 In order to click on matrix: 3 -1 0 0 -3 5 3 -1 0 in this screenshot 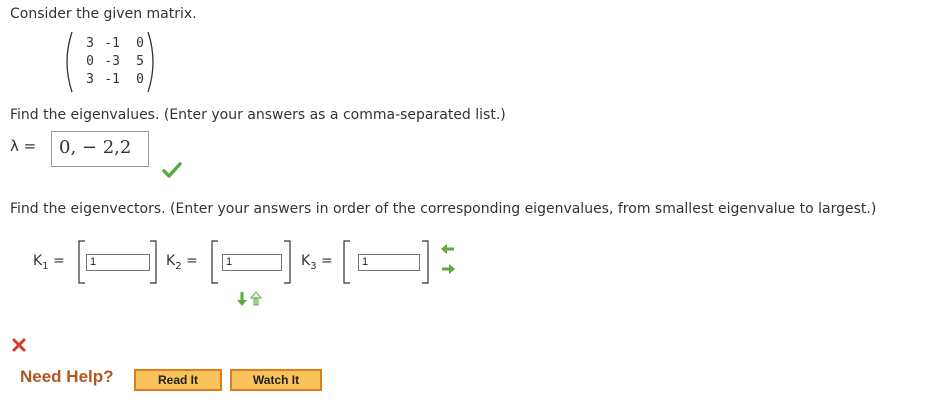, I will do `click(110, 62)`.